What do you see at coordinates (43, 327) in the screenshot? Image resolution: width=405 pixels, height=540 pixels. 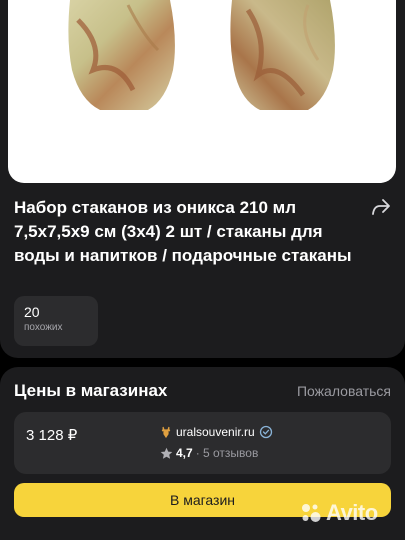 I see `similar-label: похожих` at bounding box center [43, 327].